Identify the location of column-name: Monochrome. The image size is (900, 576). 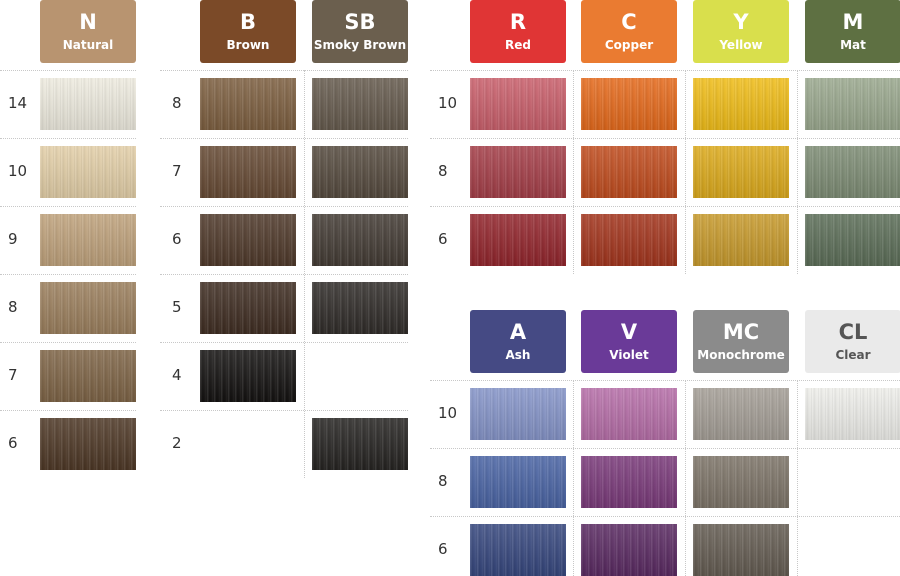
(741, 355).